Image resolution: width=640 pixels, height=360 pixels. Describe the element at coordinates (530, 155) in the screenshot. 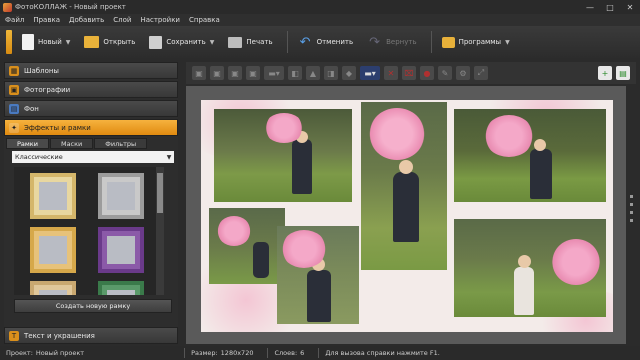

I see `photo-top-right` at that location.